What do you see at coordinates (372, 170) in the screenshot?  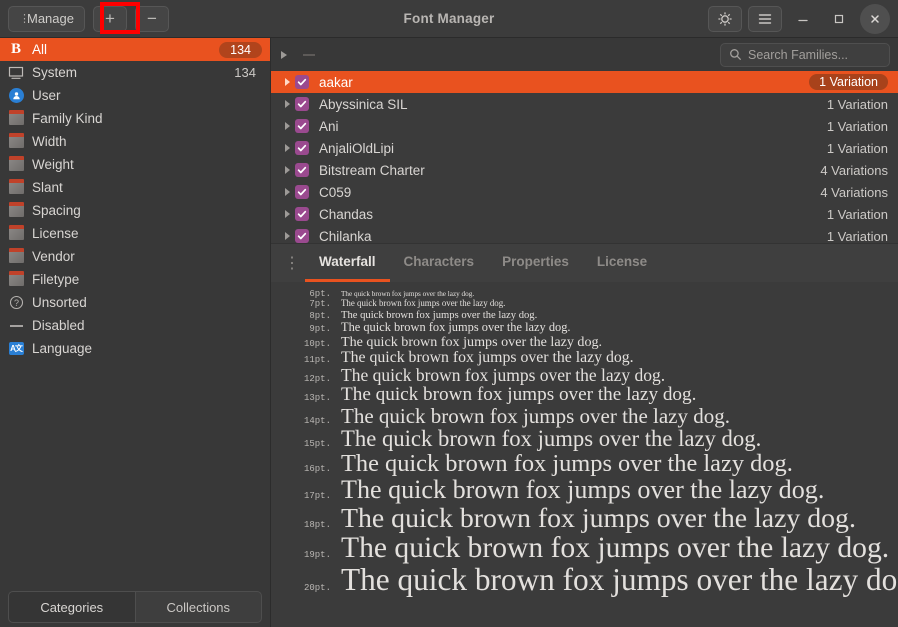 I see `font-family-name: Bitstream Charter` at bounding box center [372, 170].